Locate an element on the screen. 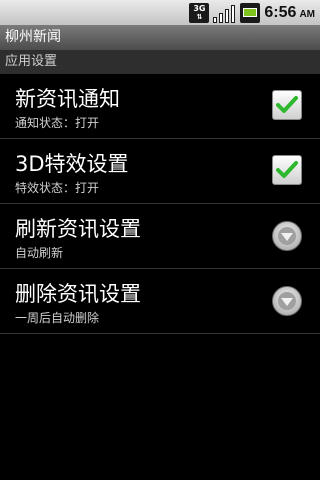 The height and width of the screenshot is (480, 320). pref-summary: 一周后自动删除 is located at coordinates (57, 318).